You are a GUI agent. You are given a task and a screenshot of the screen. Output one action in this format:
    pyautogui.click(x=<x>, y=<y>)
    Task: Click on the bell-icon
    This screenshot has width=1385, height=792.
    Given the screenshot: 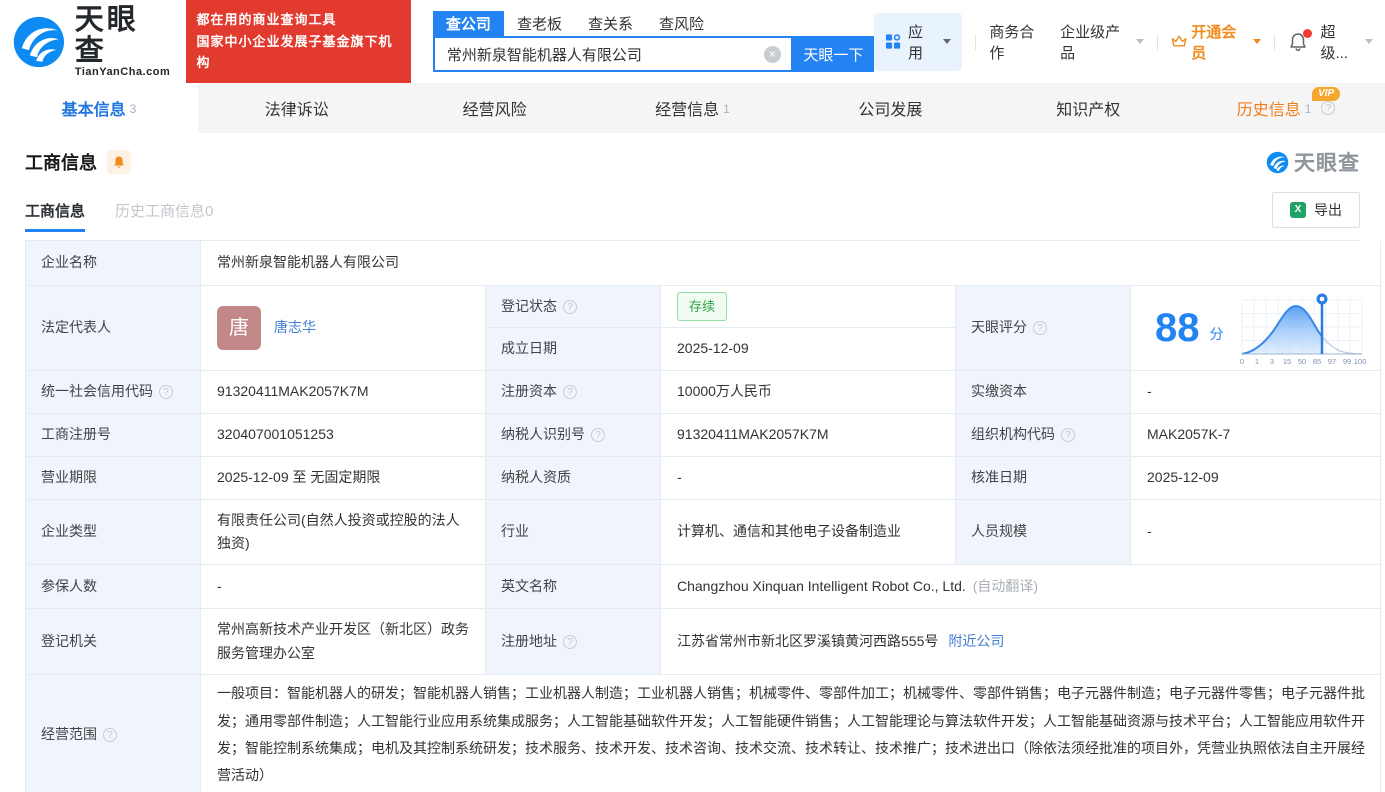 What is the action you would take?
    pyautogui.click(x=119, y=162)
    